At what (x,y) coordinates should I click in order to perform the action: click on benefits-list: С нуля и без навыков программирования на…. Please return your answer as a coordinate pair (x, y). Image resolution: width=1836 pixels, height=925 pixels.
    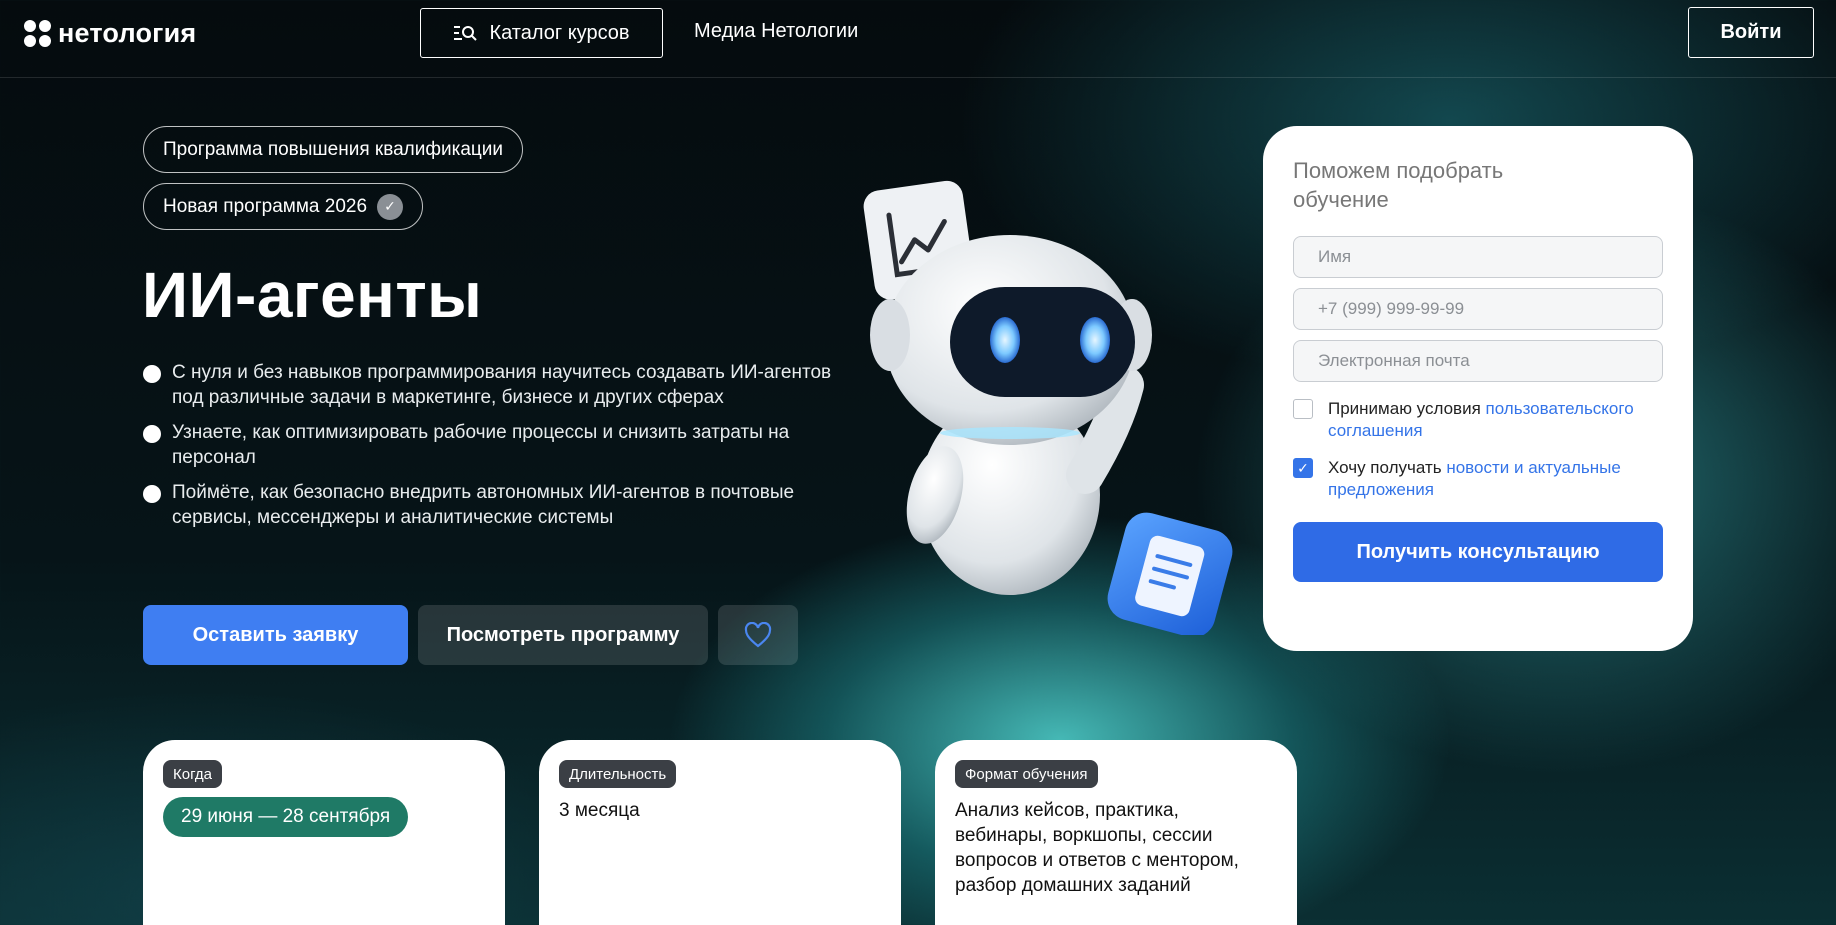
    Looking at the image, I should click on (487, 450).